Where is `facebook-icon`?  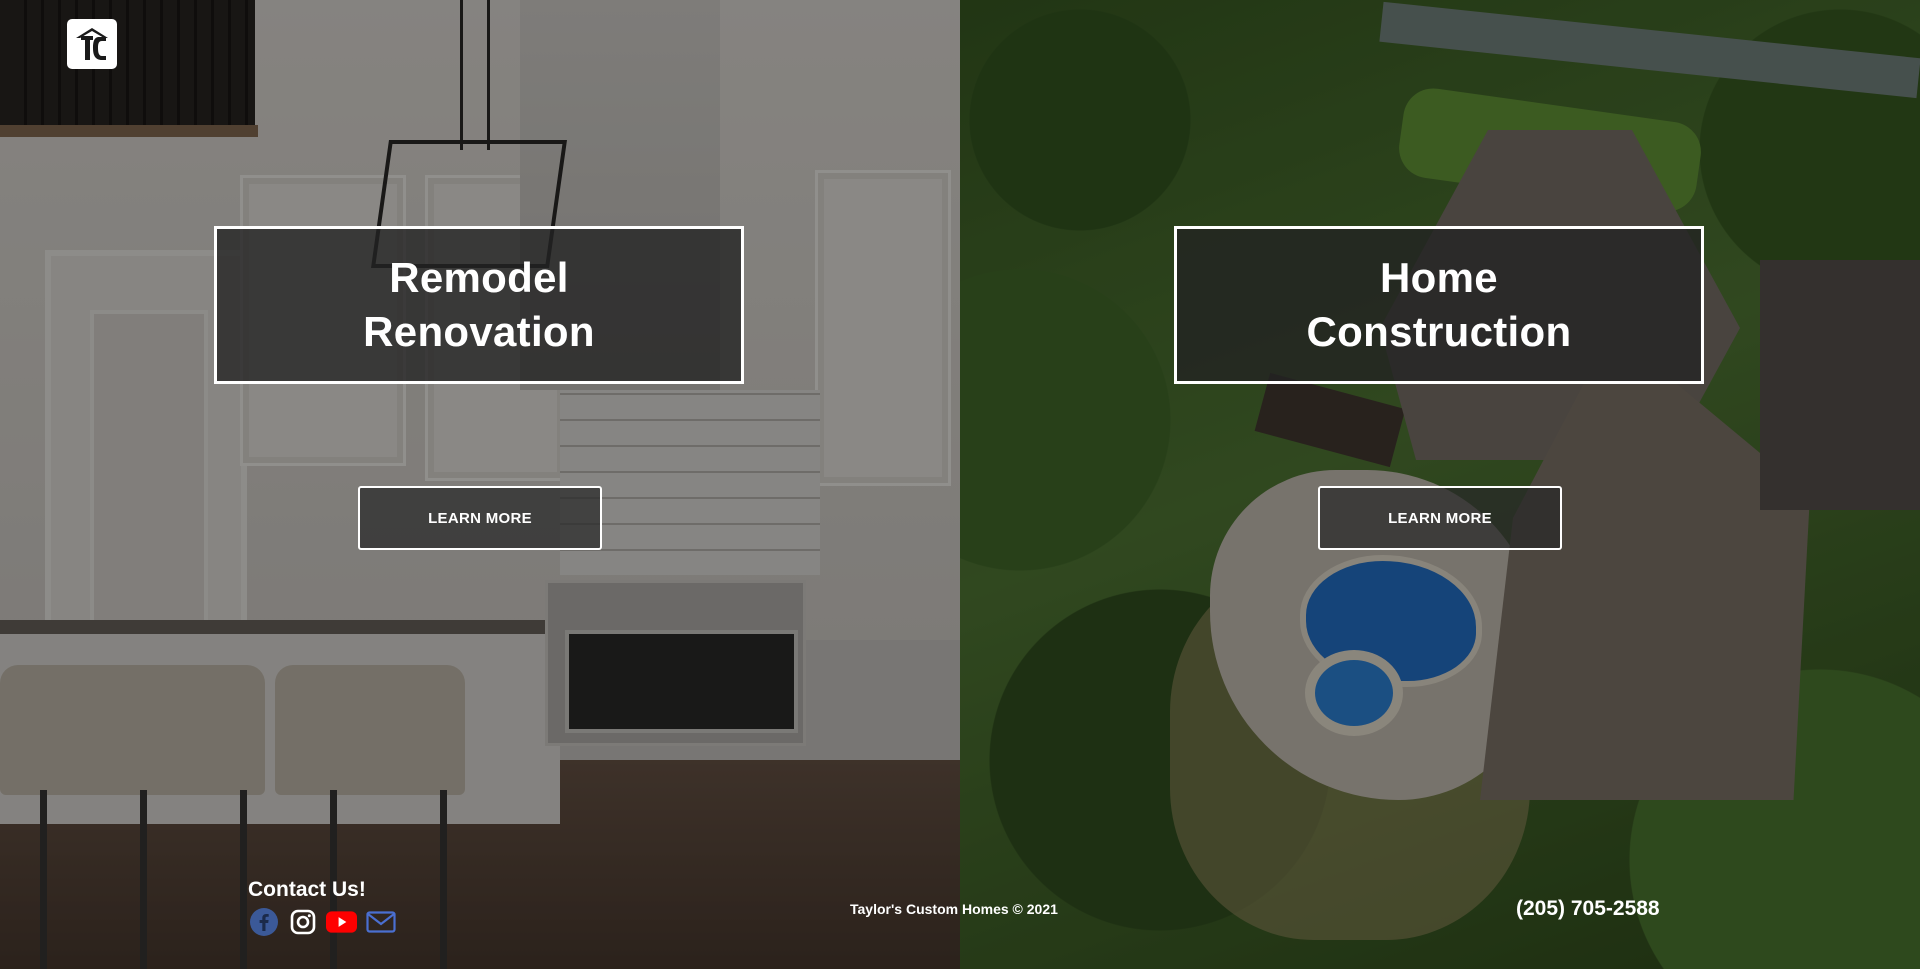
facebook-icon is located at coordinates (263, 922).